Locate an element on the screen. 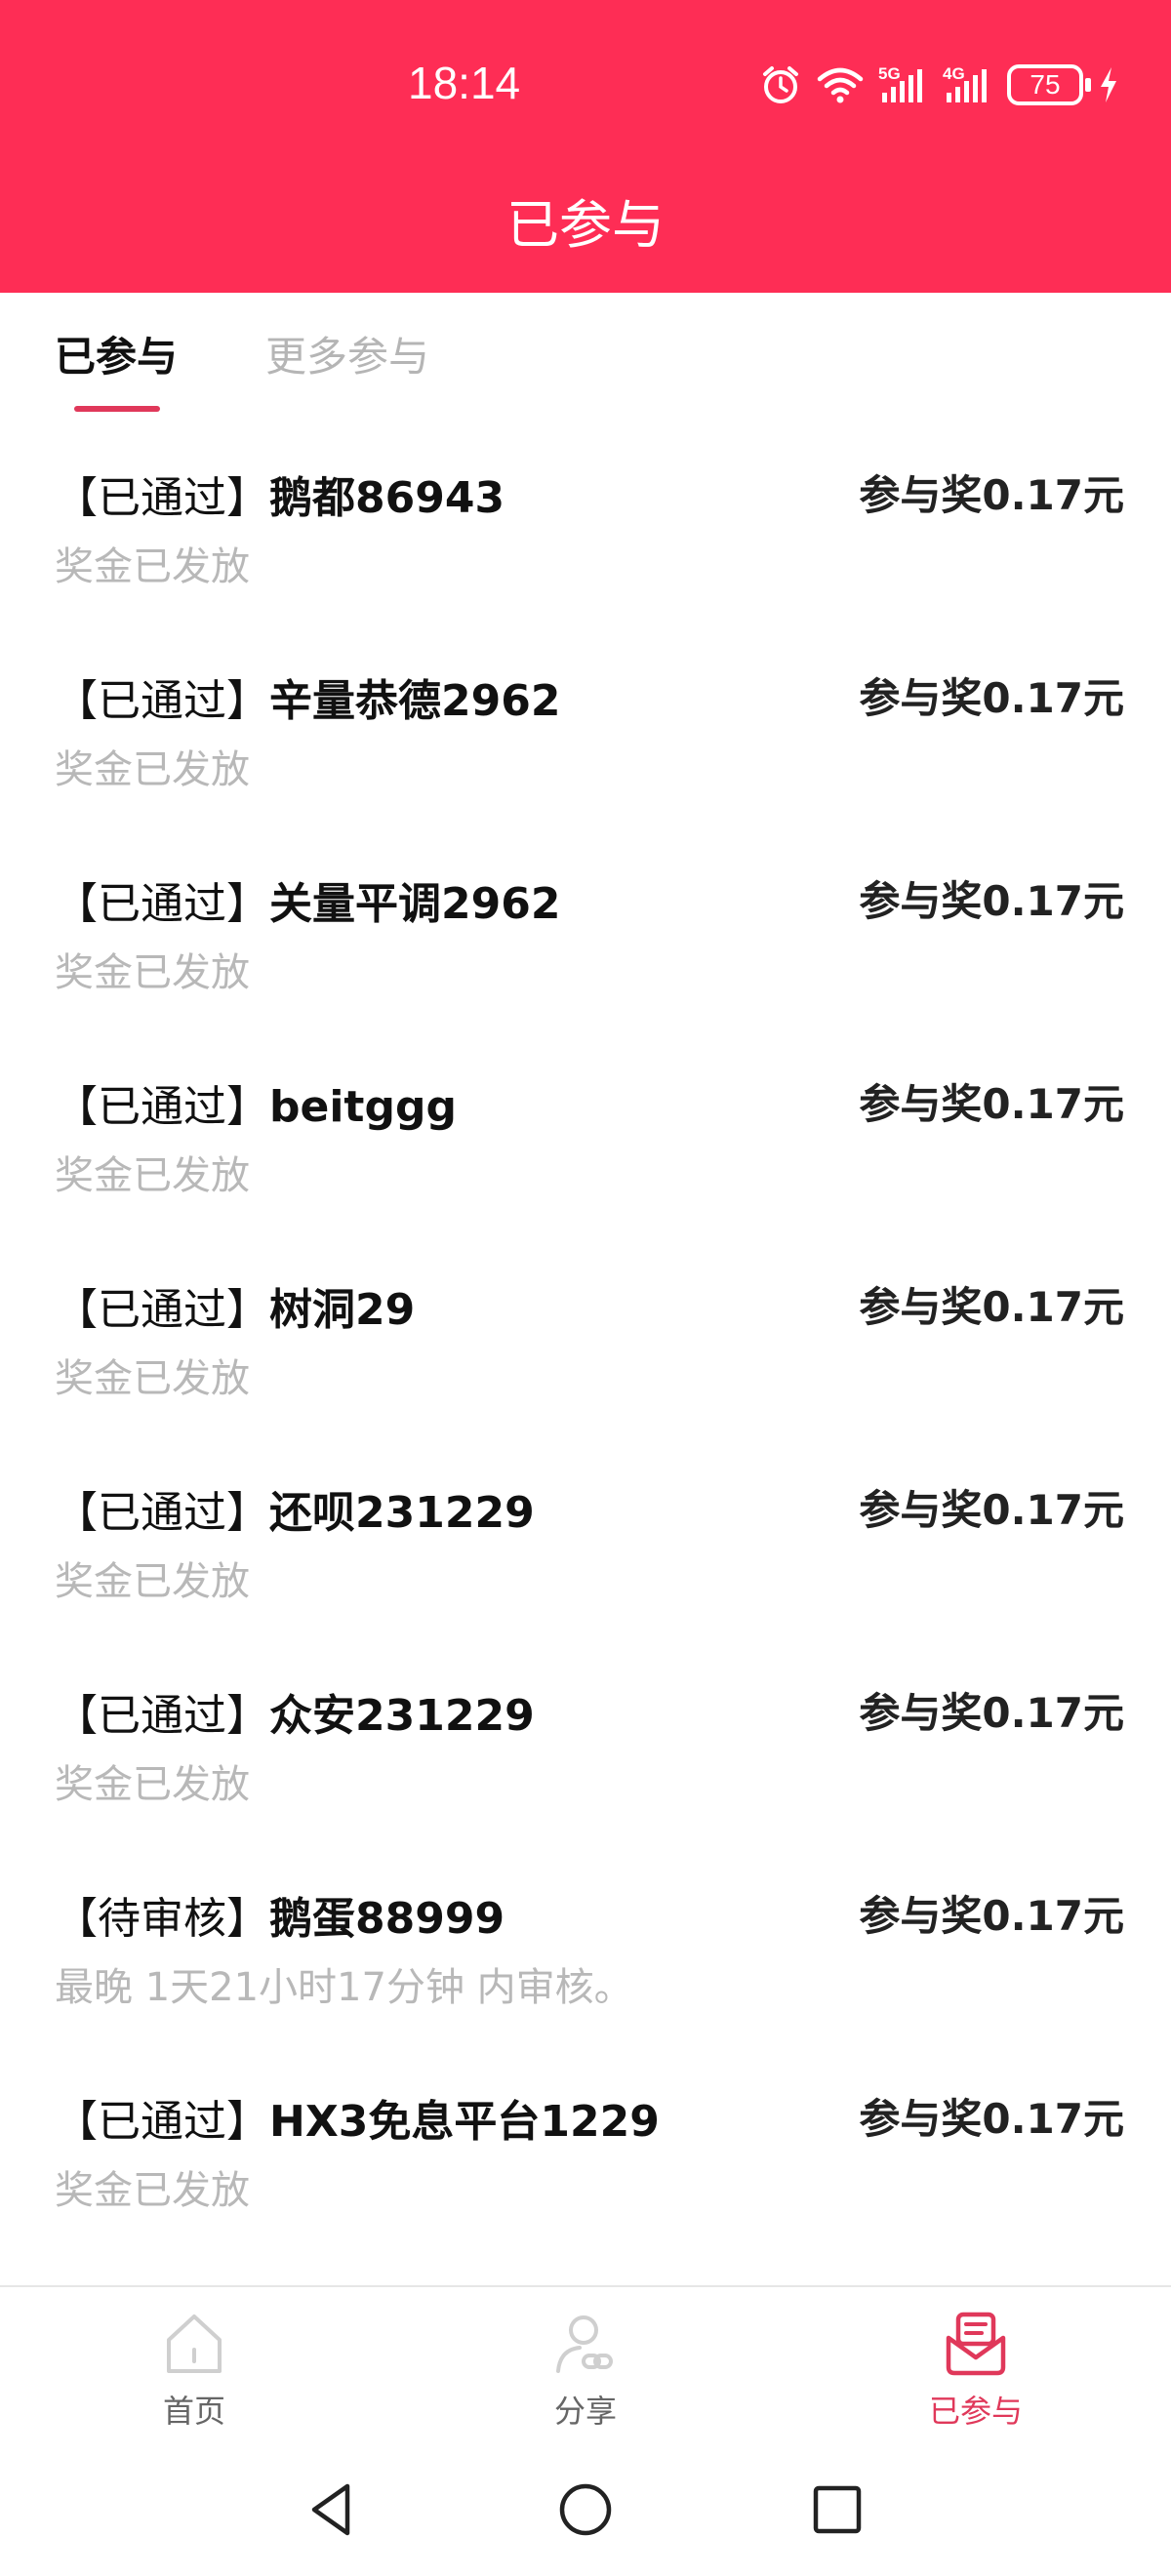  item-title: 【待审核】鹅蛋88999 is located at coordinates (280, 1914).